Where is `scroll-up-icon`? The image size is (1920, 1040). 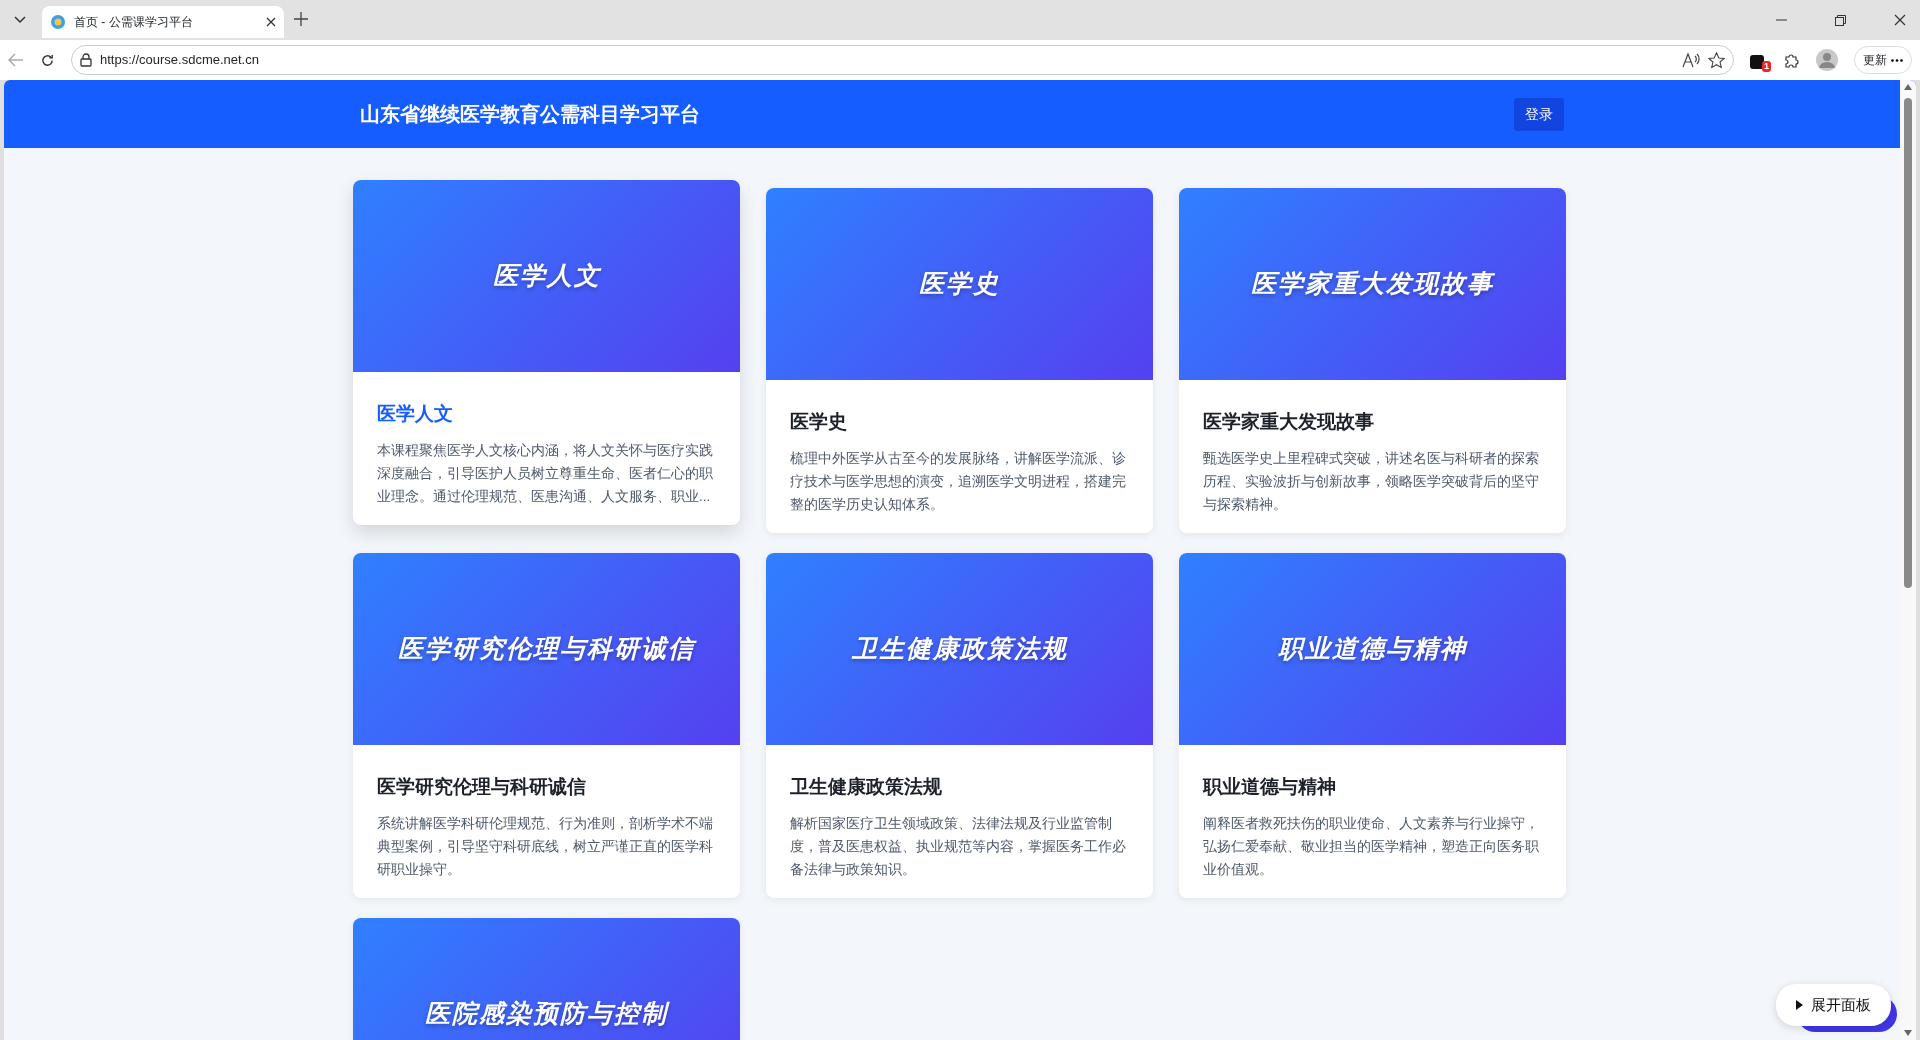
scroll-up-icon is located at coordinates (1908, 87).